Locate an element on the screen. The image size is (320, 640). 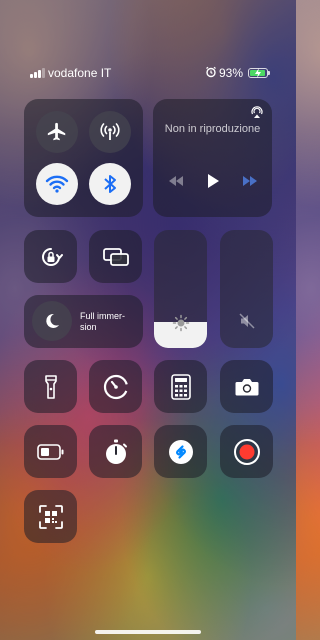
low-power-mode-button is located at coordinates (50, 451).